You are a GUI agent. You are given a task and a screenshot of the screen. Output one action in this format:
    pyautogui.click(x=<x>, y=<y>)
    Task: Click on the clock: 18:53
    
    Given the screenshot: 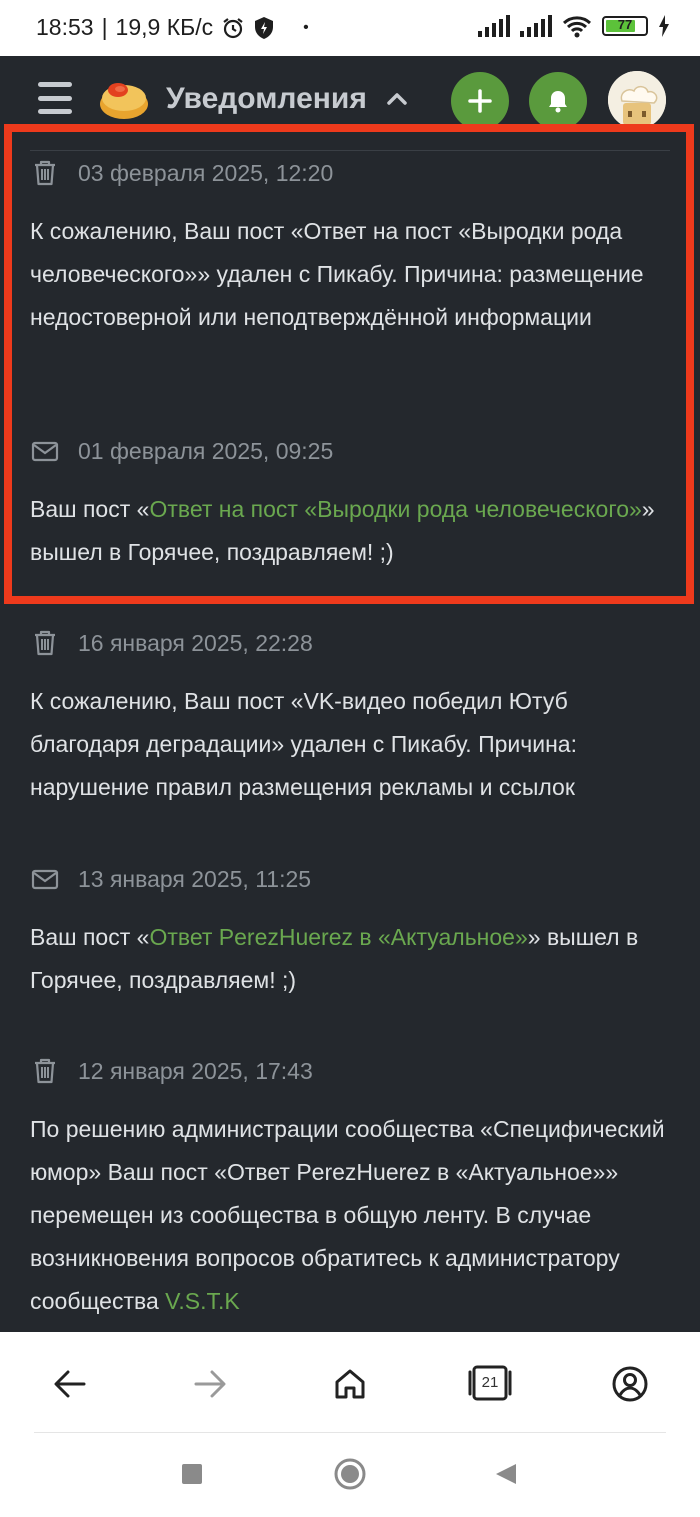 What is the action you would take?
    pyautogui.click(x=65, y=27)
    